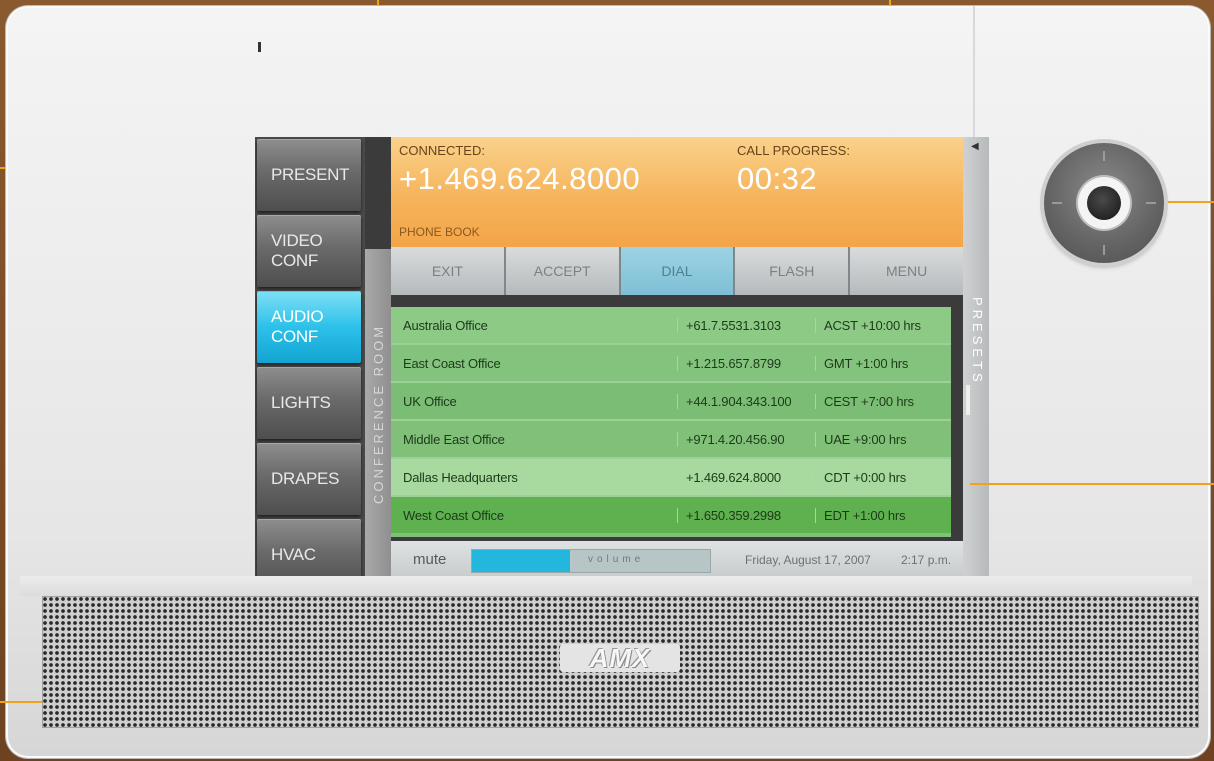  I want to click on dial-center-ring, so click(1104, 203).